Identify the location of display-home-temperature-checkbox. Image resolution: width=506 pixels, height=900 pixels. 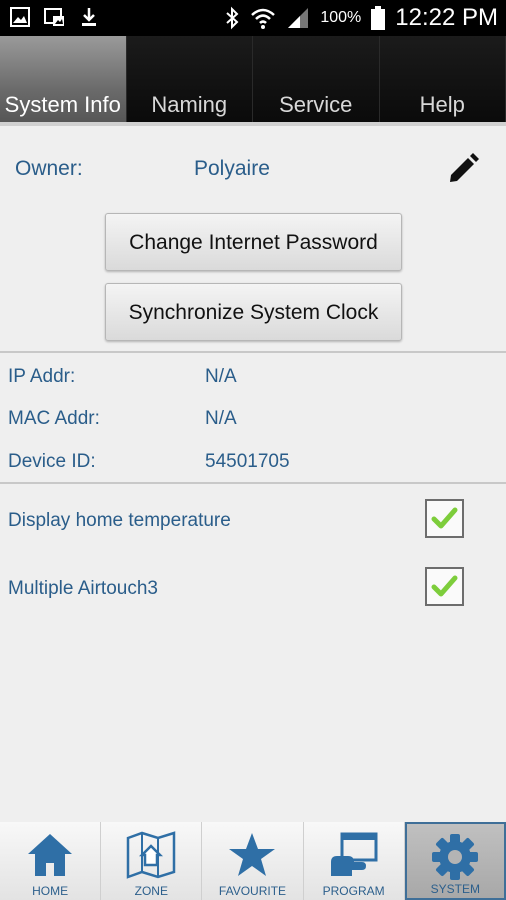
(444, 518).